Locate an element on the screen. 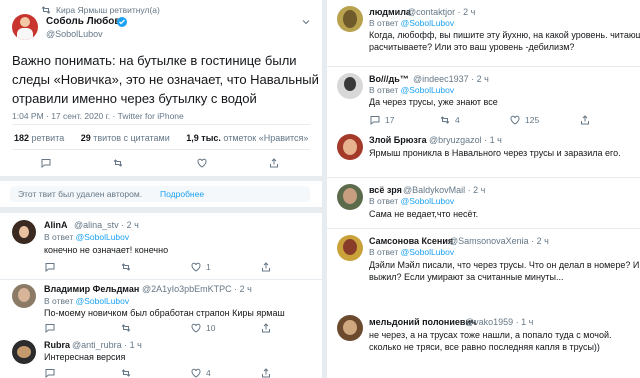  reply-author-name: Bo///дь™ is located at coordinates (389, 79).